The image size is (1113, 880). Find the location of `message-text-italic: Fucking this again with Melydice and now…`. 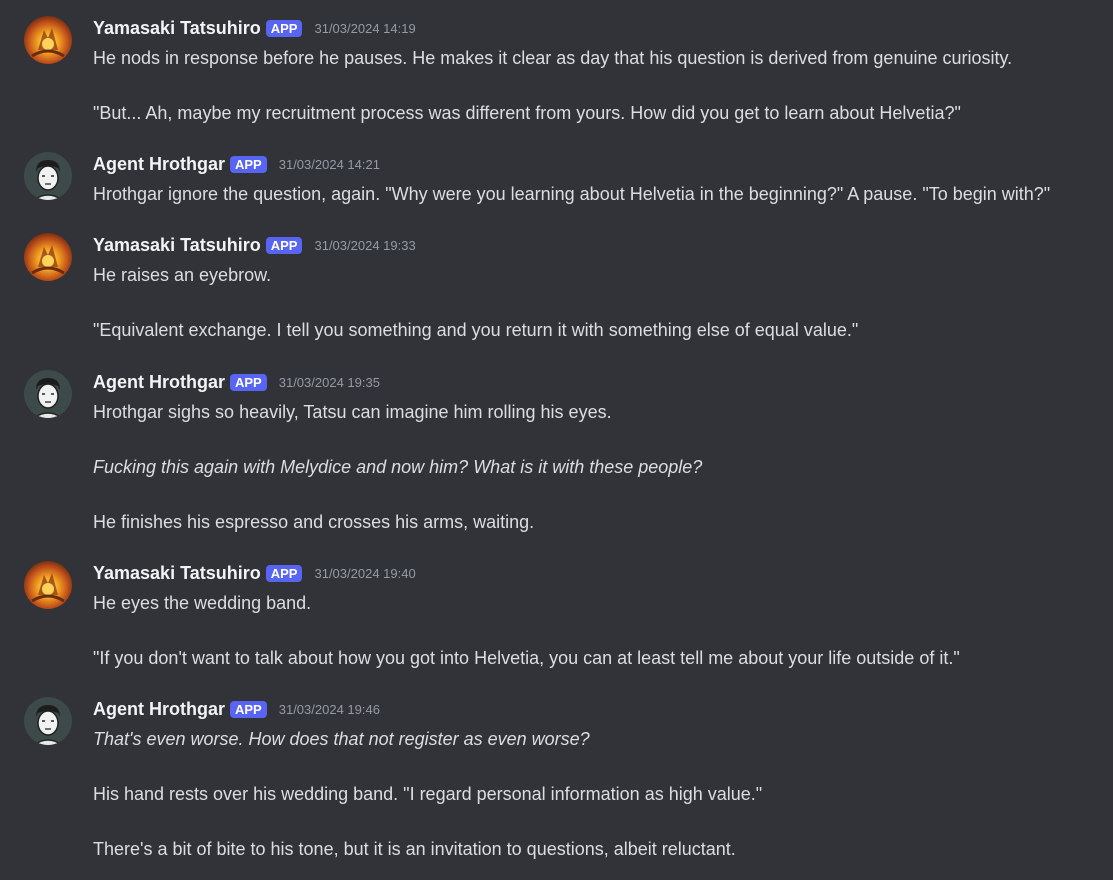

message-text-italic: Fucking this again with Melydice and now… is located at coordinates (398, 467).